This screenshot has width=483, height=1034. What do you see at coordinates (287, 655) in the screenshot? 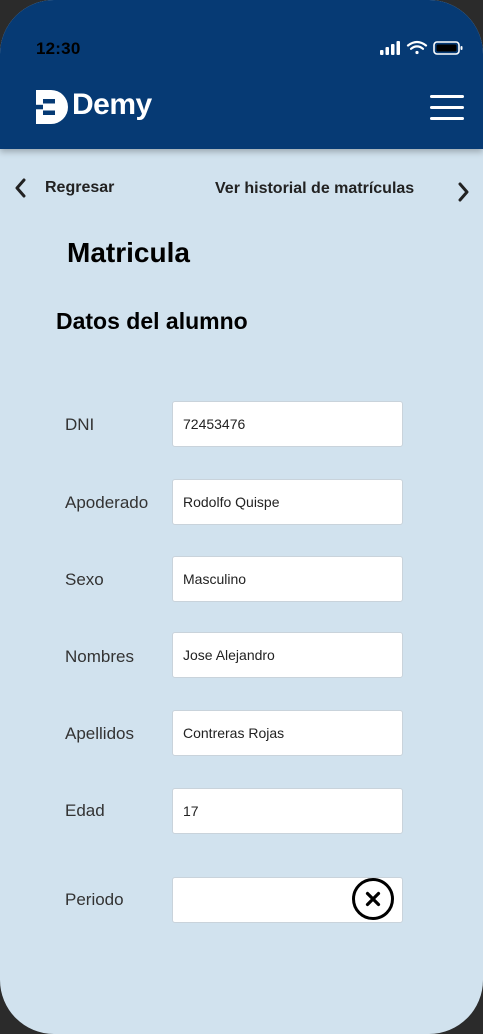
I see `nombres-field` at bounding box center [287, 655].